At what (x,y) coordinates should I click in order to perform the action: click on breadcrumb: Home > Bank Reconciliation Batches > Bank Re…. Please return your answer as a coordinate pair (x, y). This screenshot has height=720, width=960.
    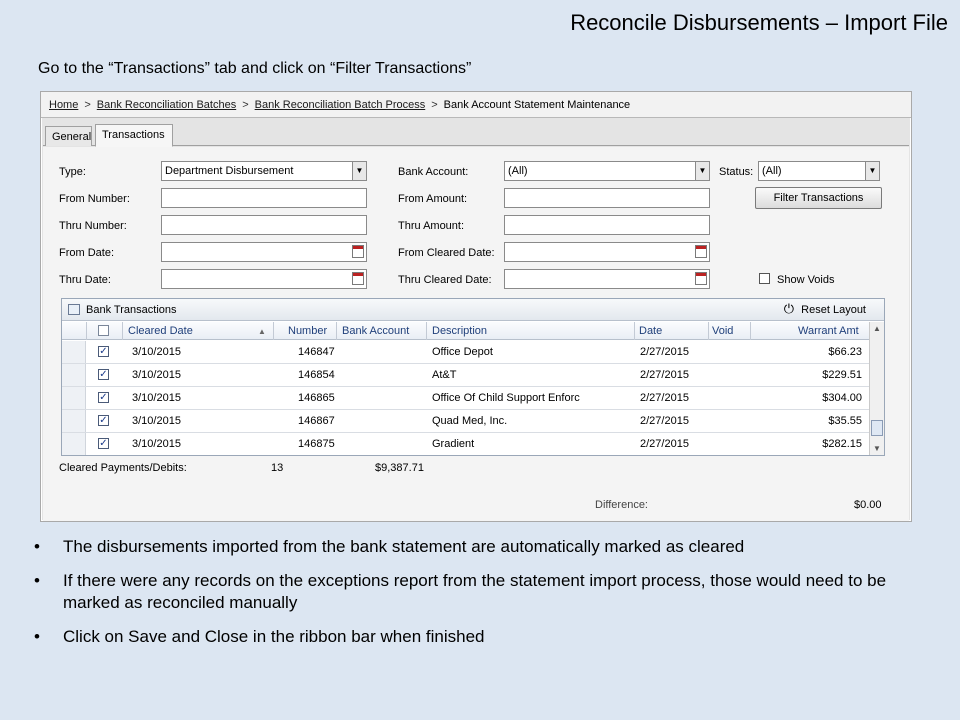
    Looking at the image, I should click on (476, 105).